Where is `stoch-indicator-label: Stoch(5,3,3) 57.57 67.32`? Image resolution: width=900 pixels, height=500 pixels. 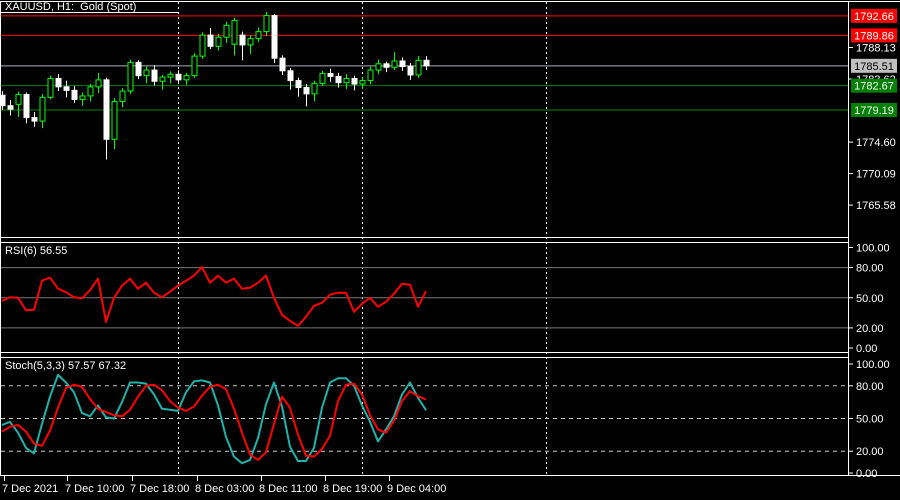 stoch-indicator-label: Stoch(5,3,3) 57.57 67.32 is located at coordinates (66, 366).